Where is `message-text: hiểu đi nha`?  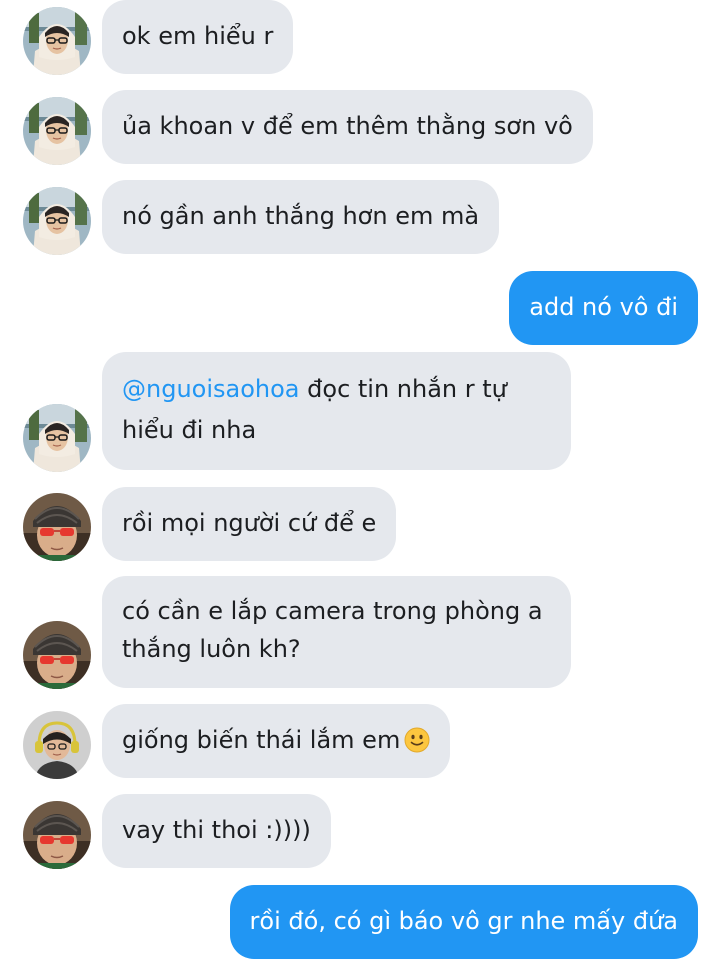 message-text: hiểu đi nha is located at coordinates (189, 430).